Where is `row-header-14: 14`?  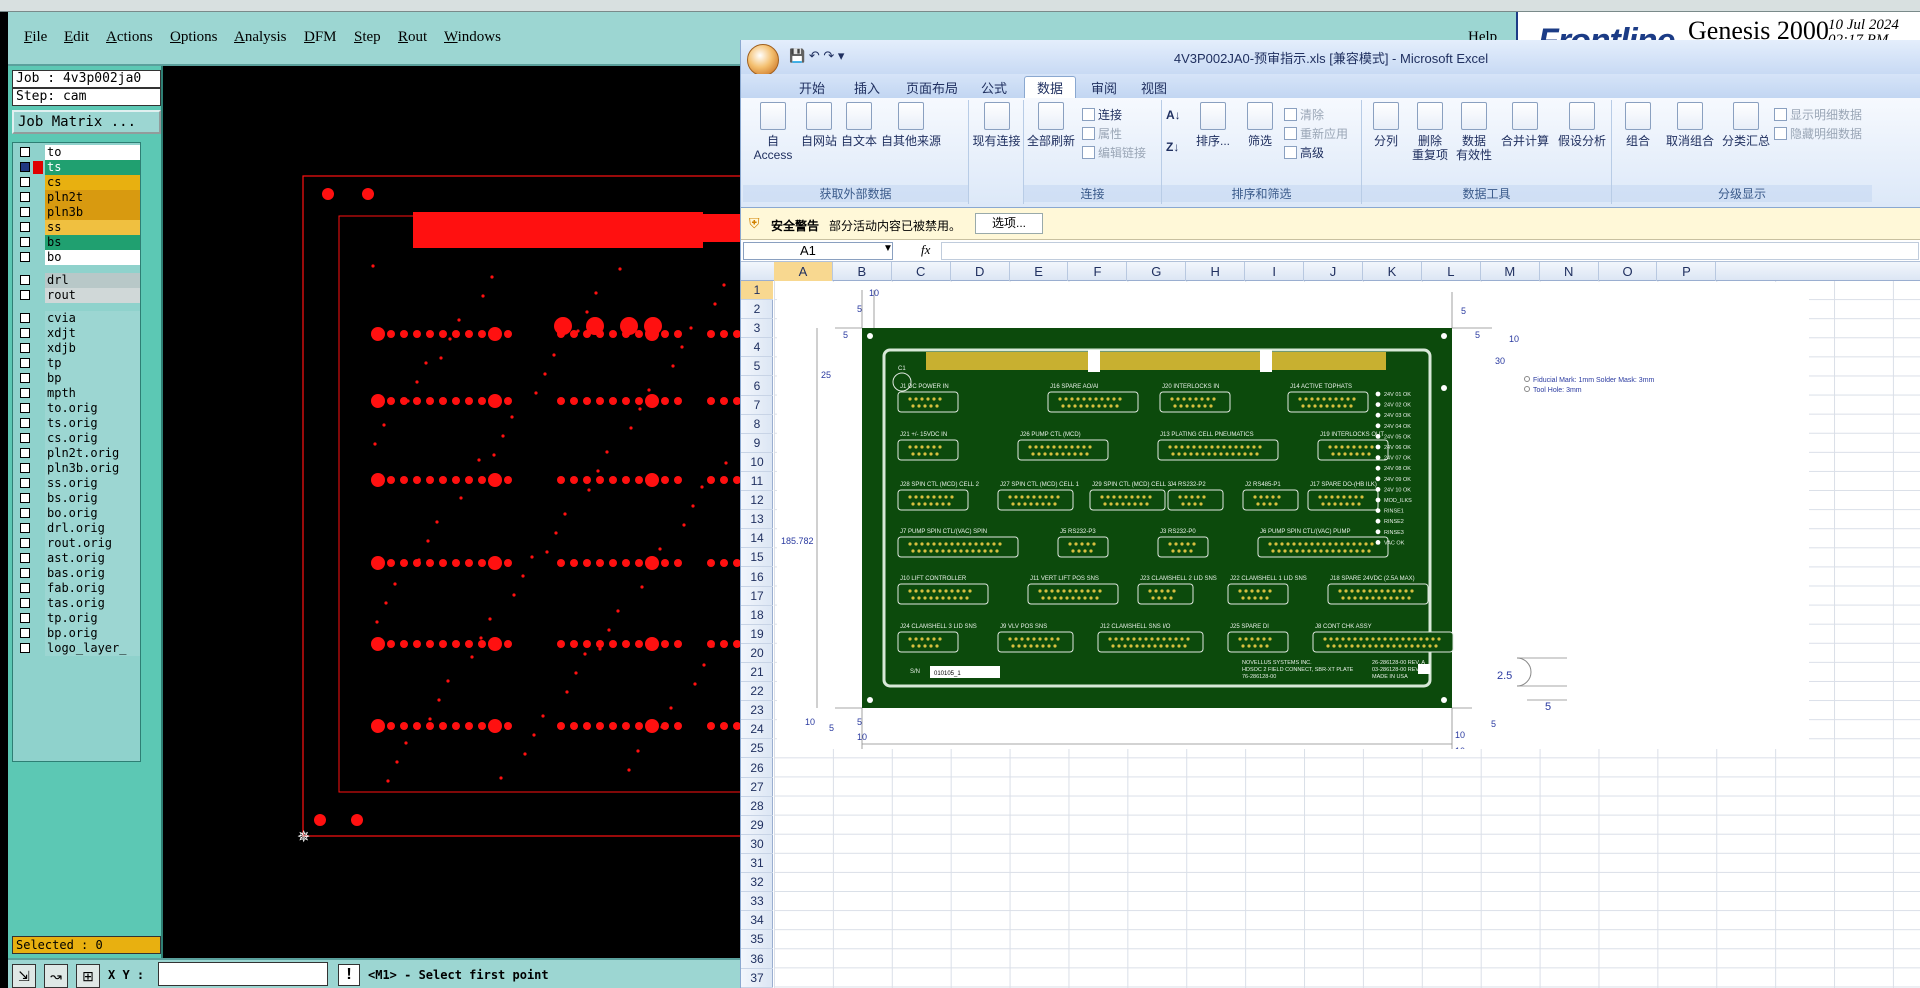 row-header-14: 14 is located at coordinates (757, 539).